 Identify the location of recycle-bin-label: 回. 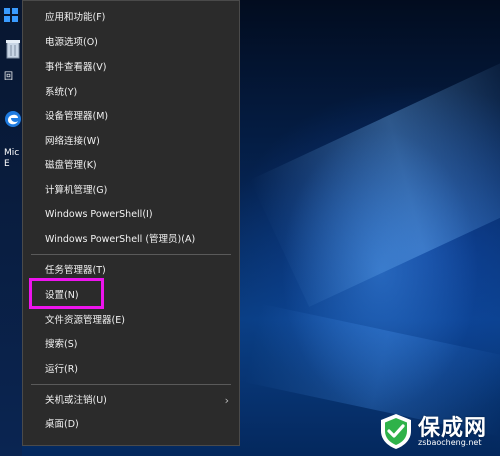
(9, 77).